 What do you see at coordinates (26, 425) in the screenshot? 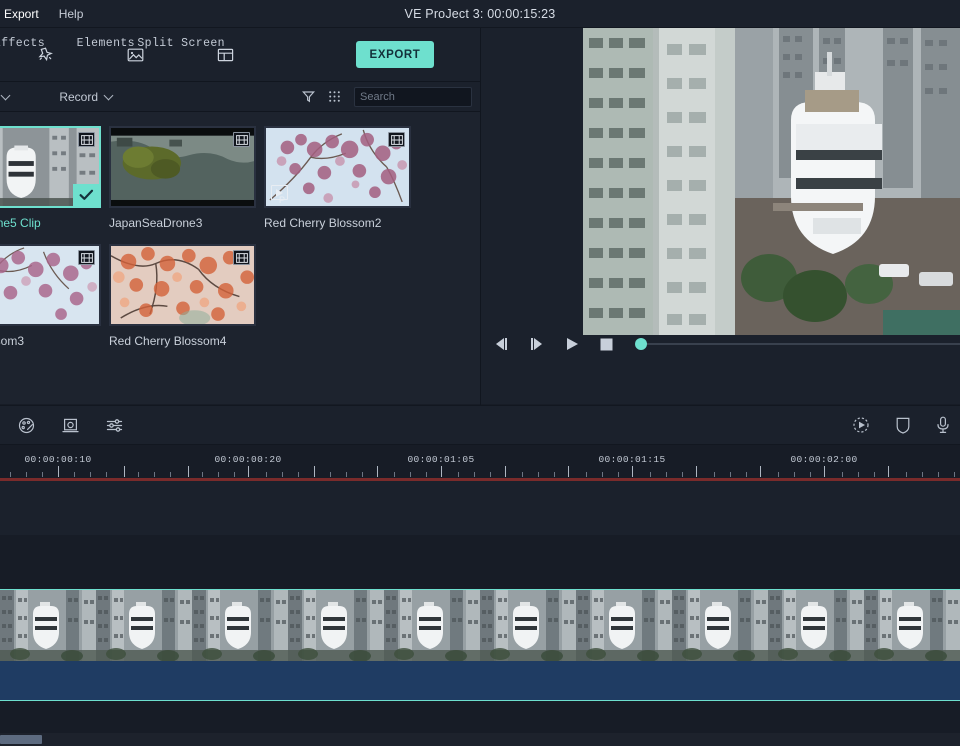
I see `color-palette-icon` at bounding box center [26, 425].